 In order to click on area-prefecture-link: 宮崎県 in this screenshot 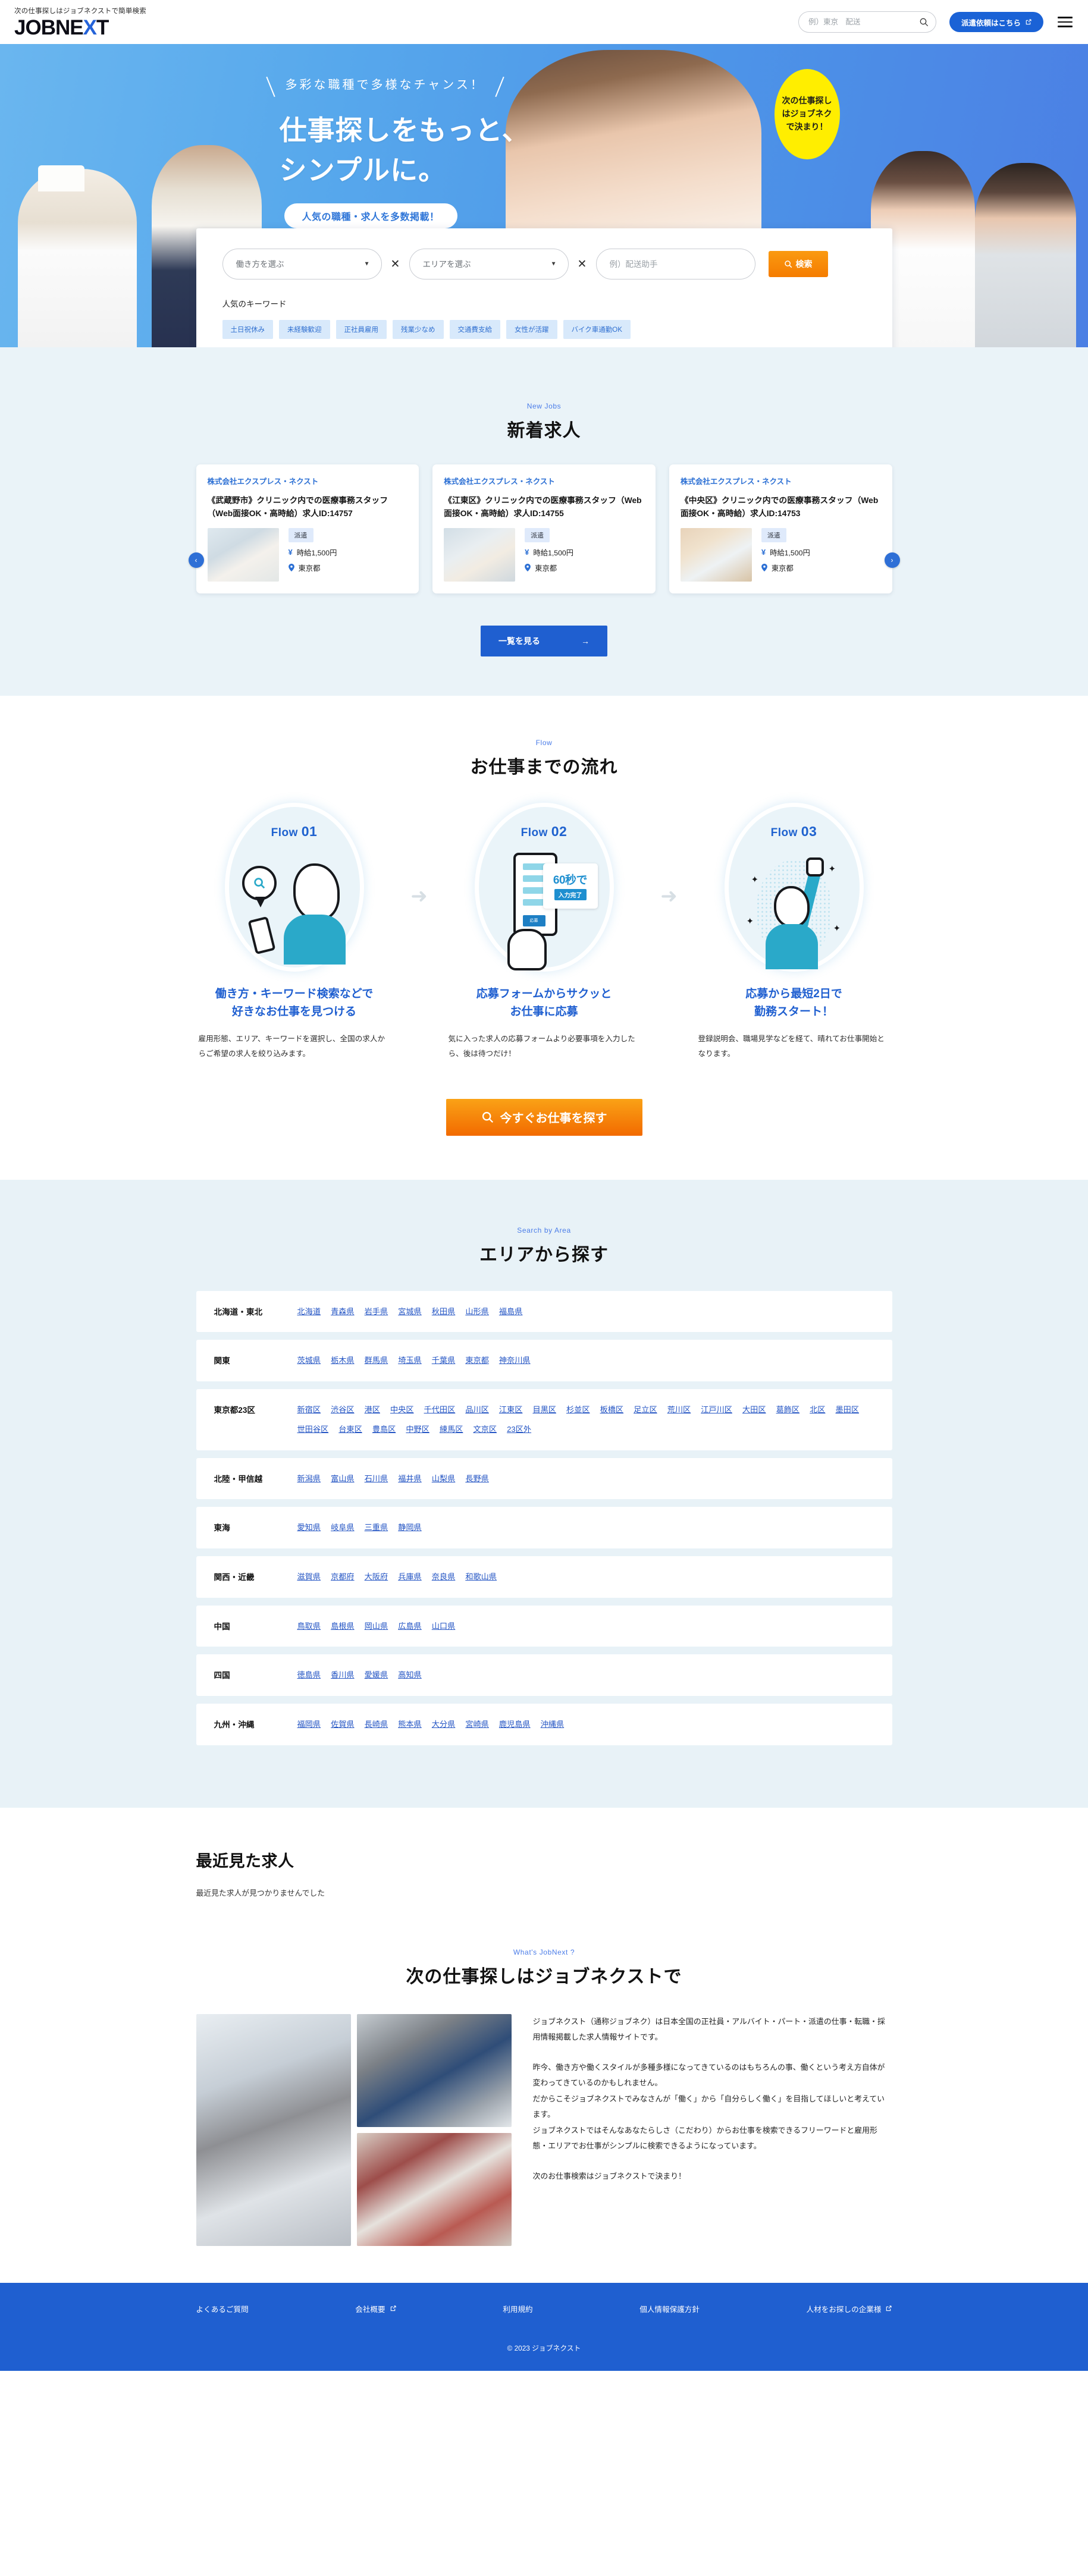, I will do `click(477, 1724)`.